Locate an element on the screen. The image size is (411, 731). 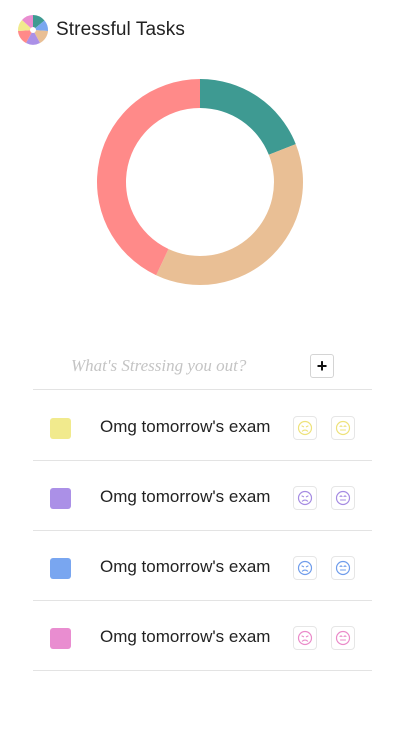
app-header: Stressful Tasks is located at coordinates (101, 30).